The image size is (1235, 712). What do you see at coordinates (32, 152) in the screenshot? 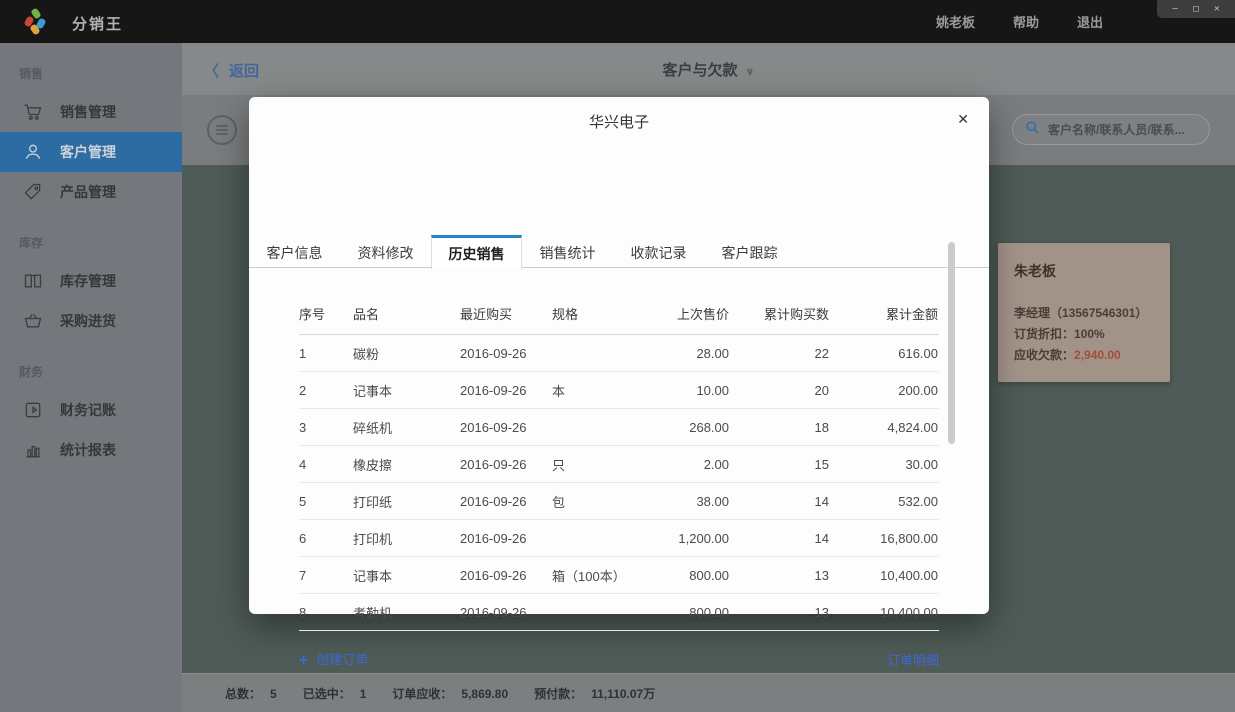
I see `person-icon` at bounding box center [32, 152].